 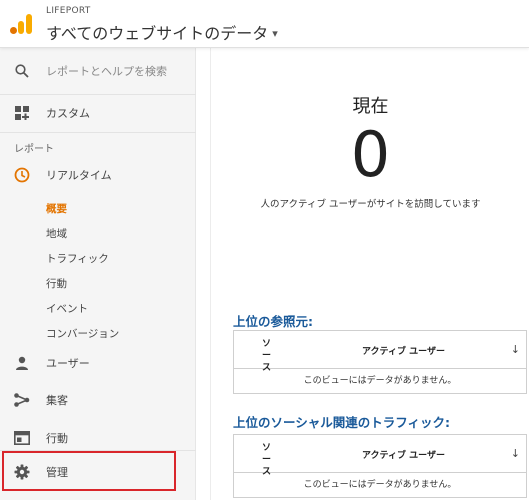 I want to click on top-referrals-table: ソース アクティブ ユーザー ↓ このビューにはデータがありません。, so click(x=380, y=362).